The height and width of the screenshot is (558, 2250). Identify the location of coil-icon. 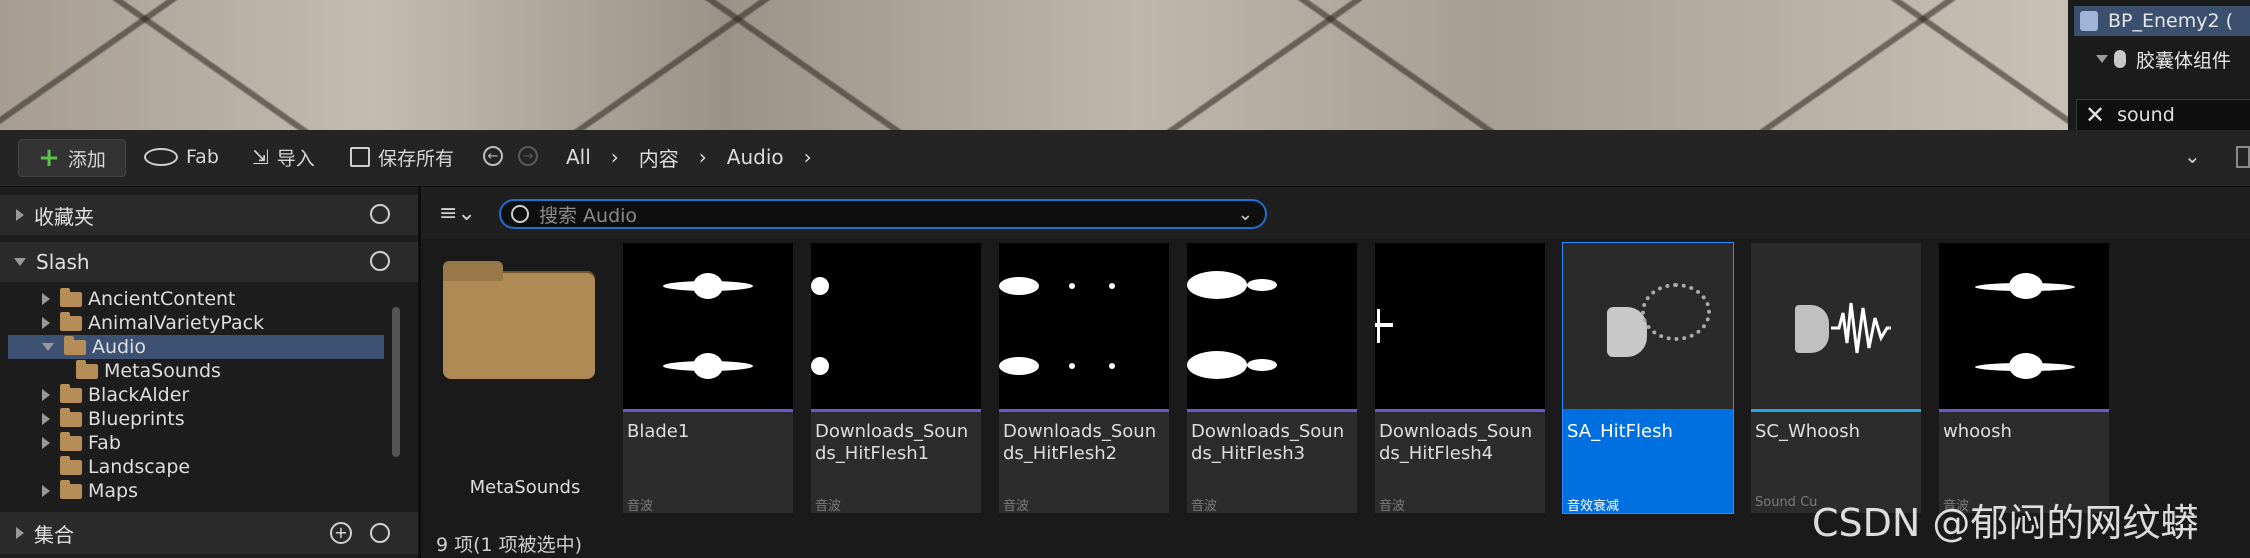
(1676, 312).